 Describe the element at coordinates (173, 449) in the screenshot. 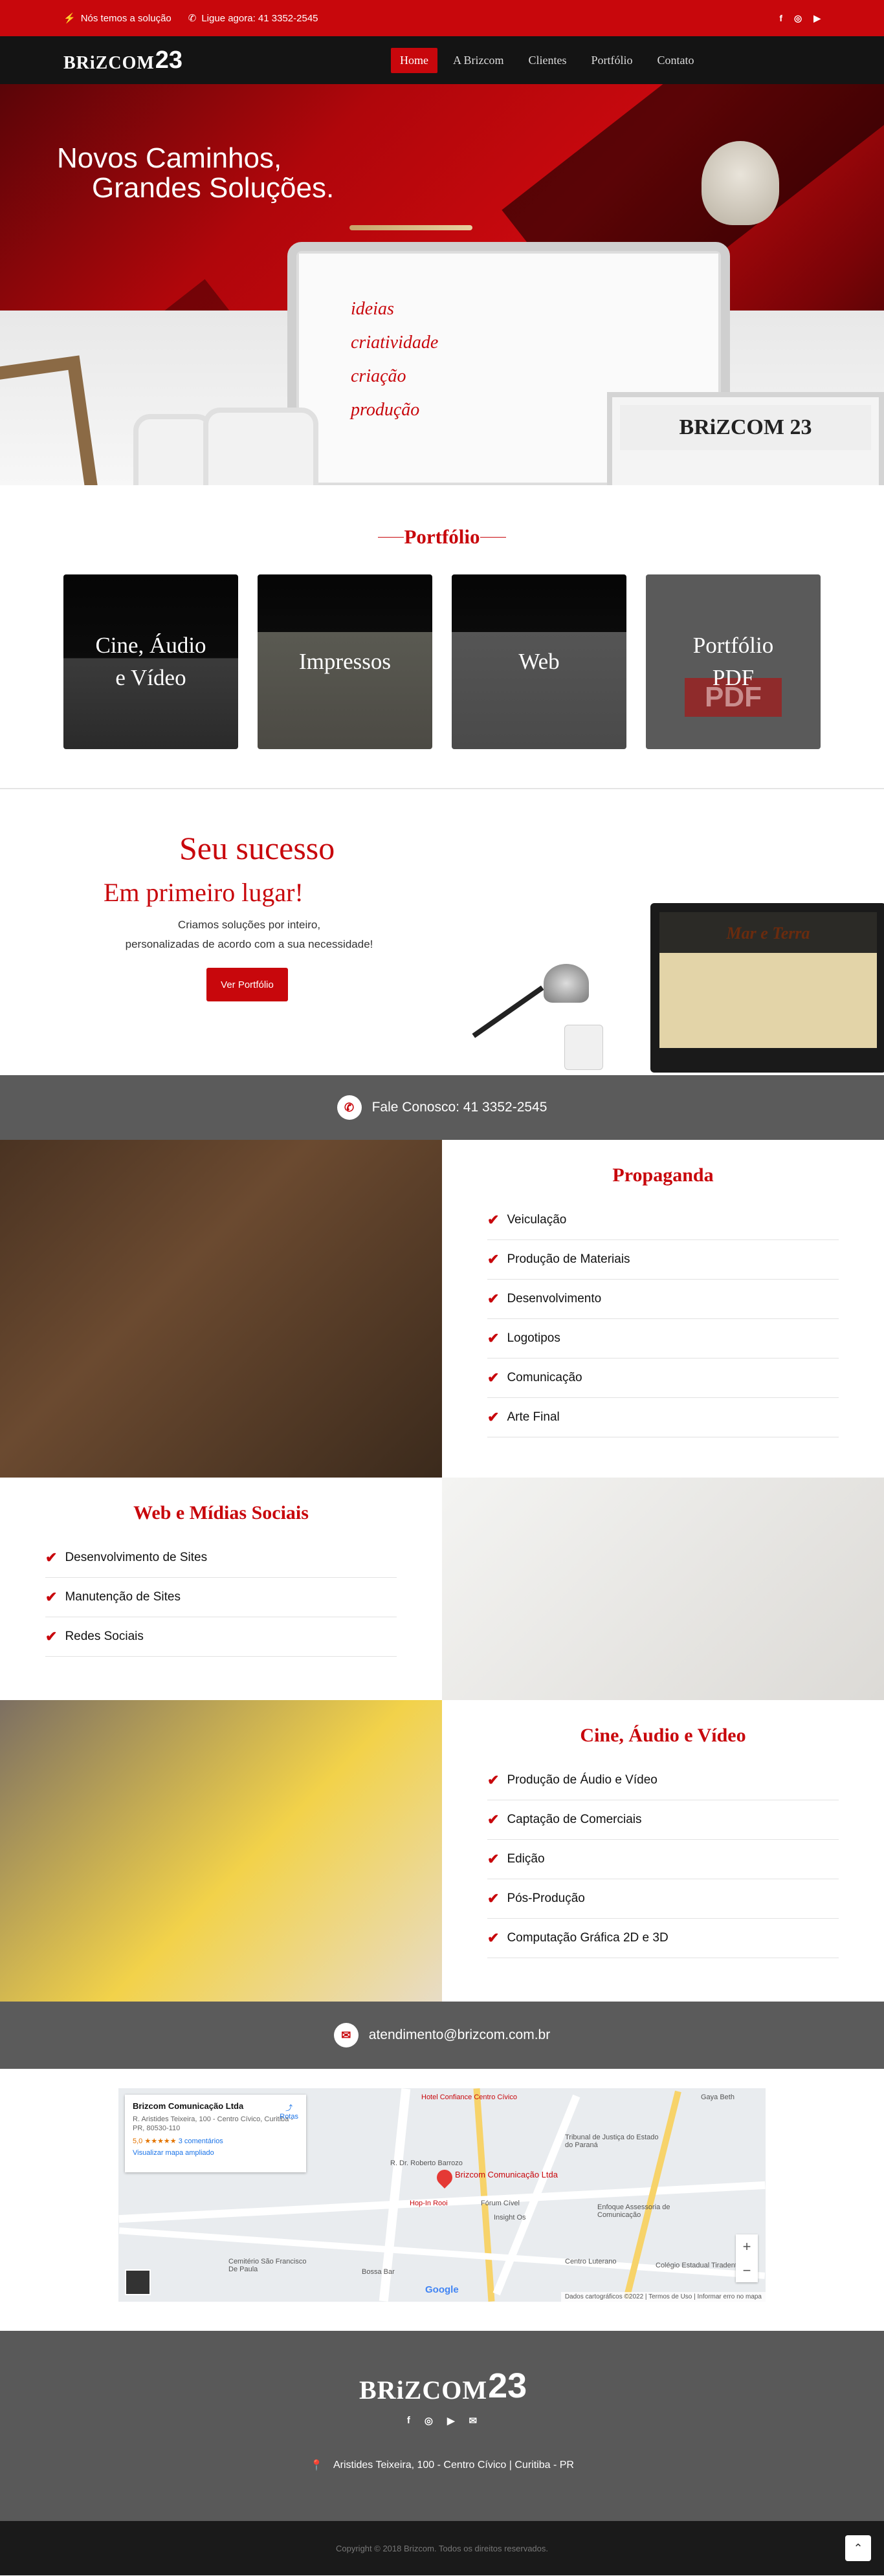

I see `phone-mockup-back` at that location.